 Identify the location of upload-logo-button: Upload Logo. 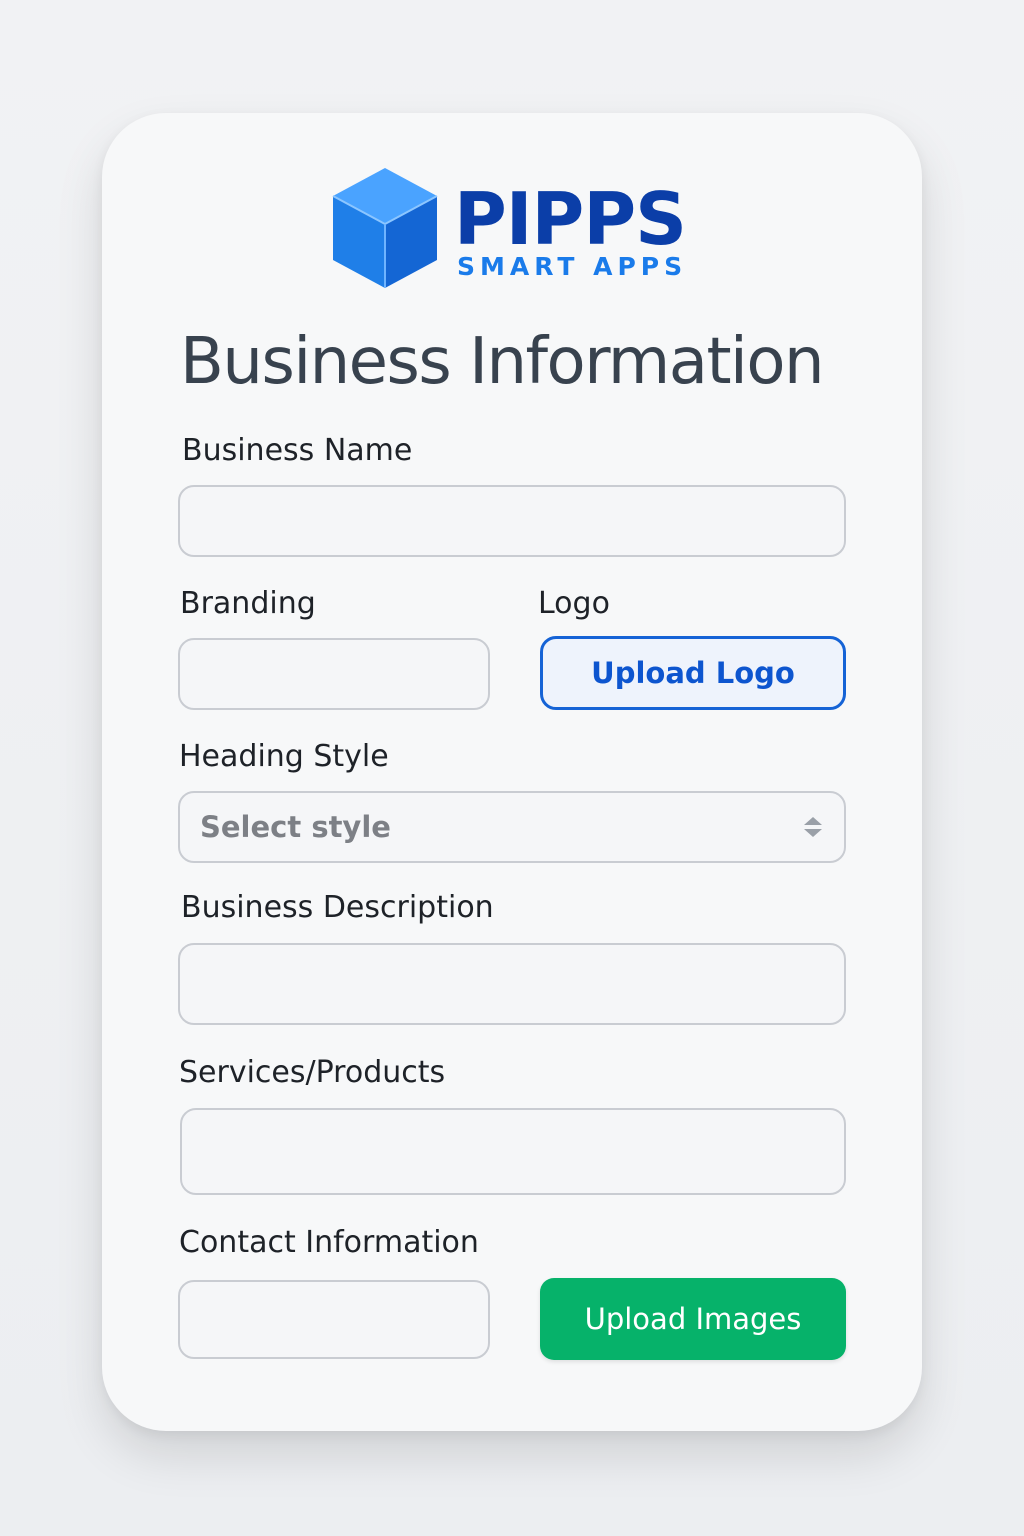
(693, 673).